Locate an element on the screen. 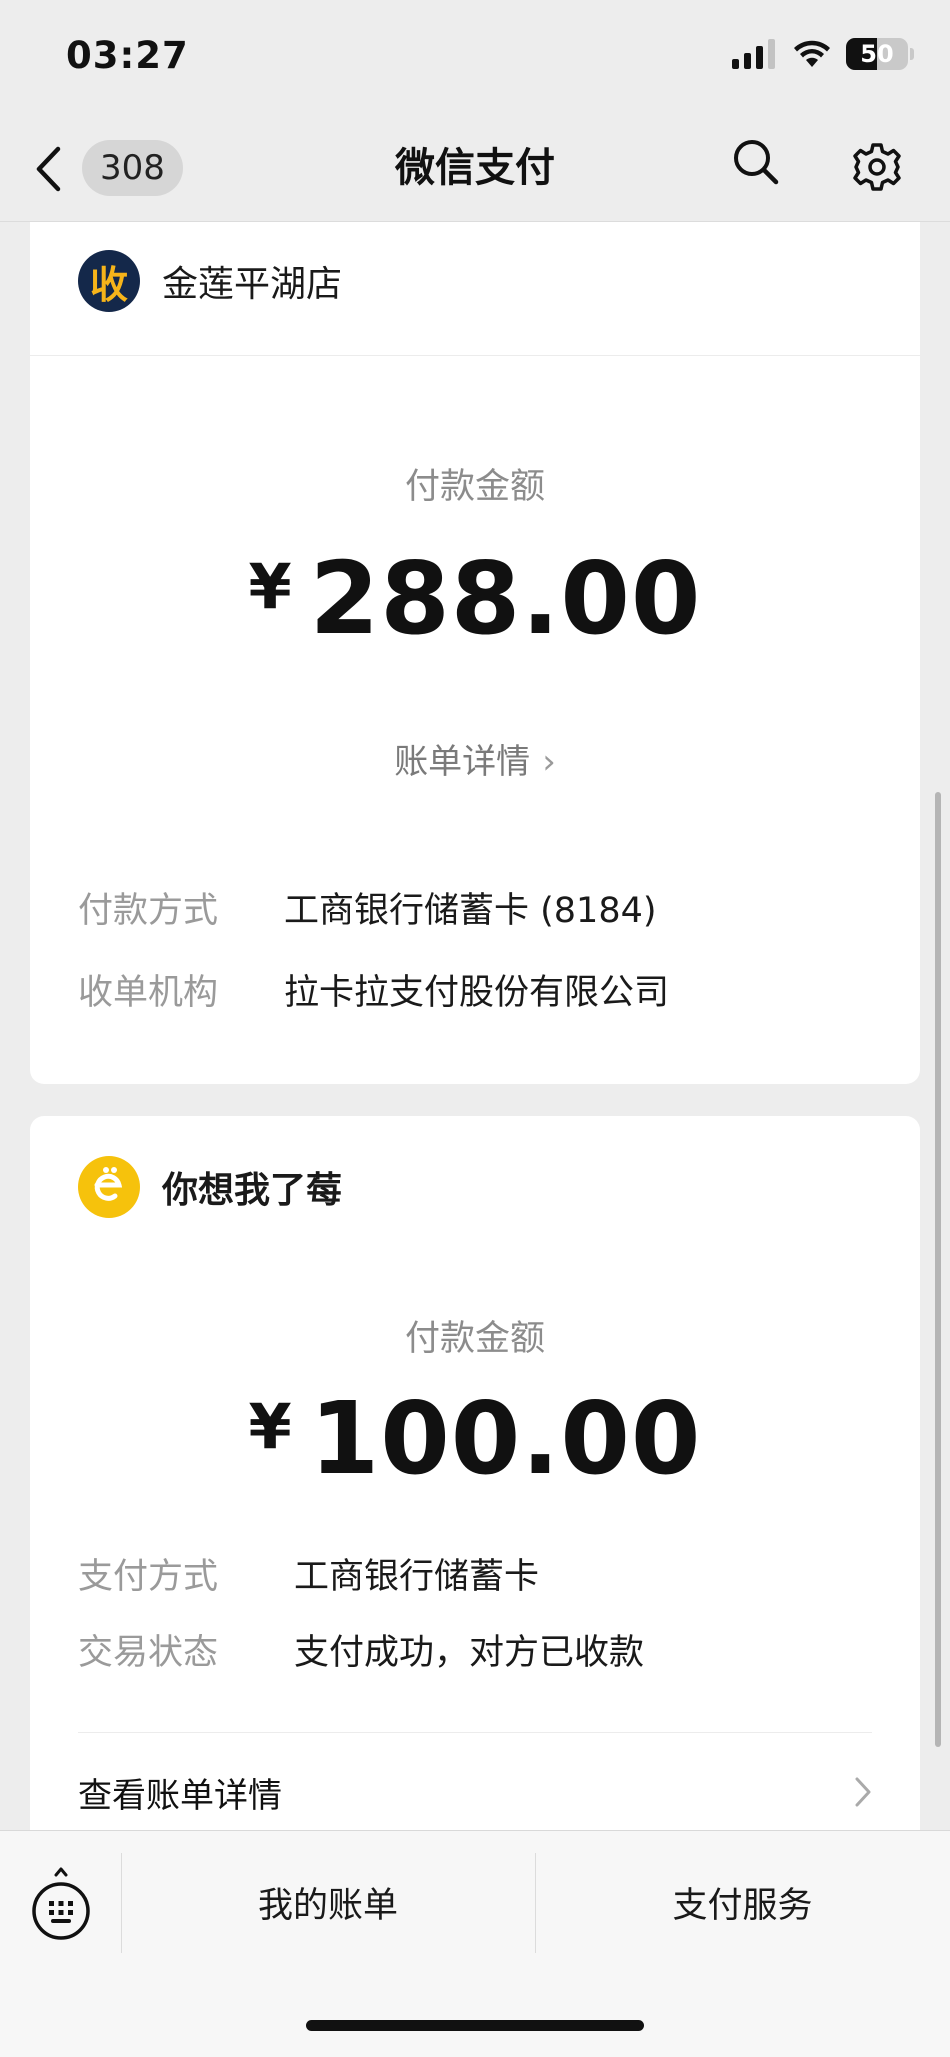 This screenshot has width=950, height=2057. battery-level: 50 is located at coordinates (877, 54).